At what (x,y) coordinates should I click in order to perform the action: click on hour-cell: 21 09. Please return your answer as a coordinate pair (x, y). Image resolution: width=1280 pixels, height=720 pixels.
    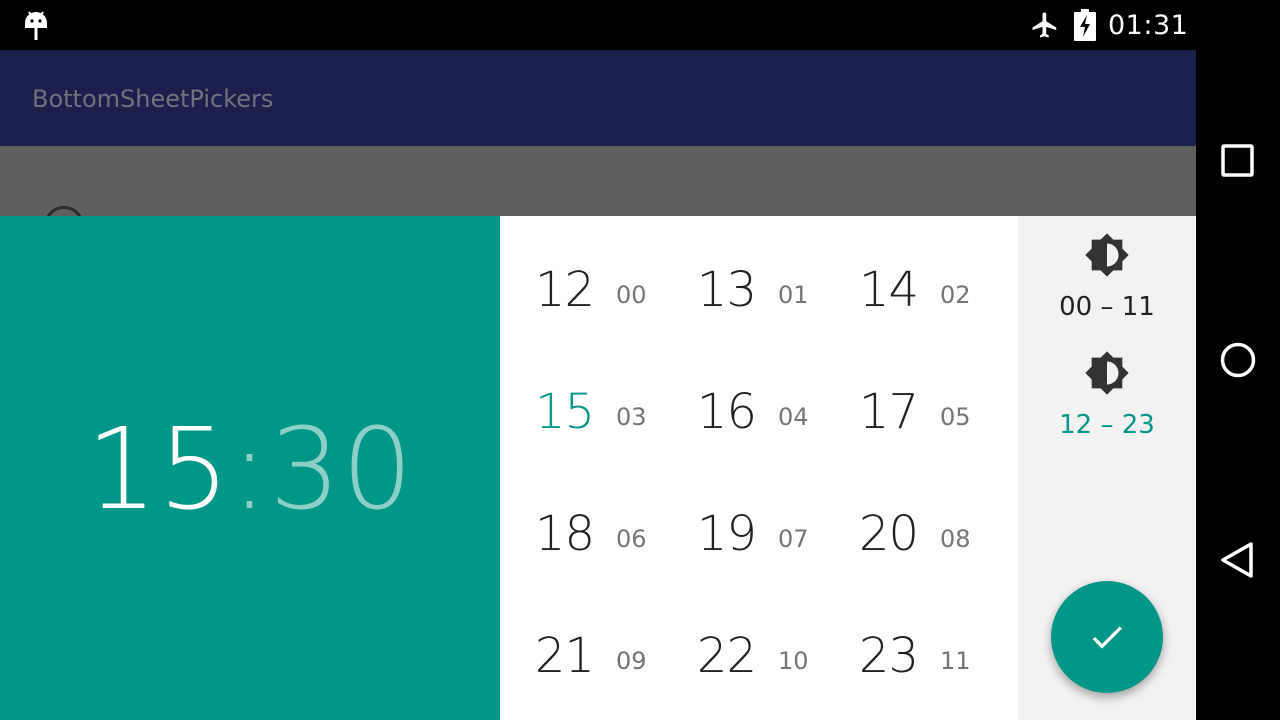
    Looking at the image, I should click on (581, 651).